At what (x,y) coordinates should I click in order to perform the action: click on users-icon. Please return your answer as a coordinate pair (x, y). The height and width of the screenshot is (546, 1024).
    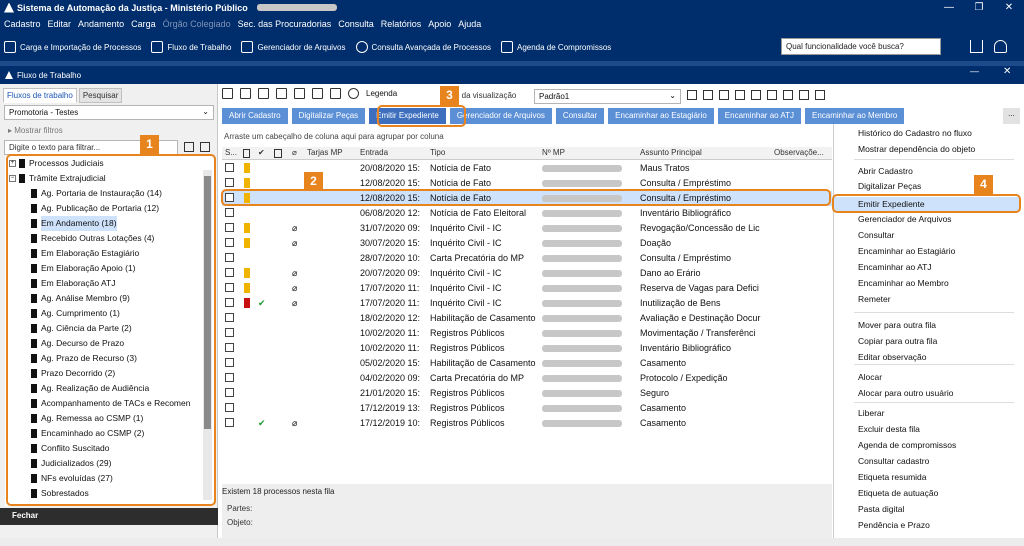
    Looking at the image, I should click on (1000, 46).